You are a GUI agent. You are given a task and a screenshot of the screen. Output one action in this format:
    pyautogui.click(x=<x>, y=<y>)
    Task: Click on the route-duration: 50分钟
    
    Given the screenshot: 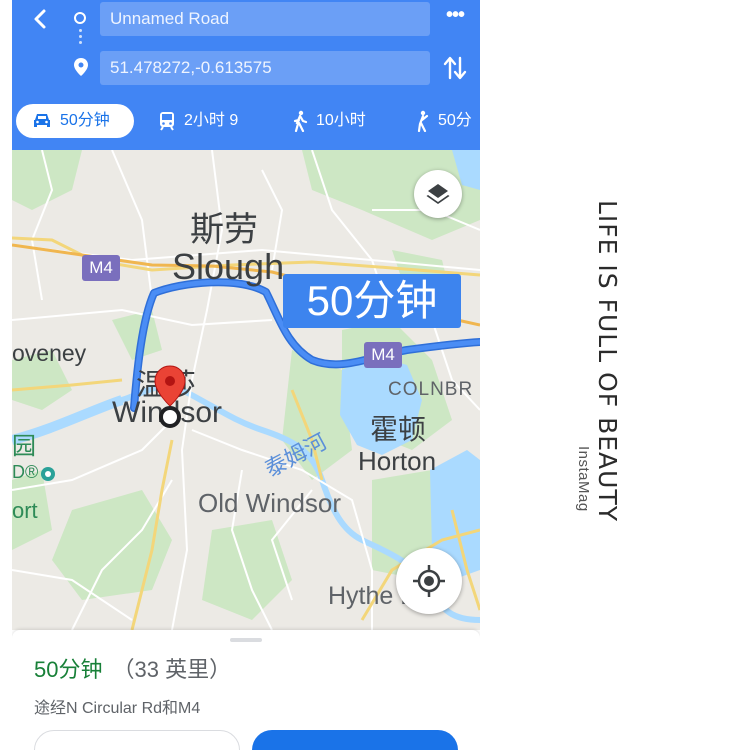 What is the action you would take?
    pyautogui.click(x=68, y=669)
    